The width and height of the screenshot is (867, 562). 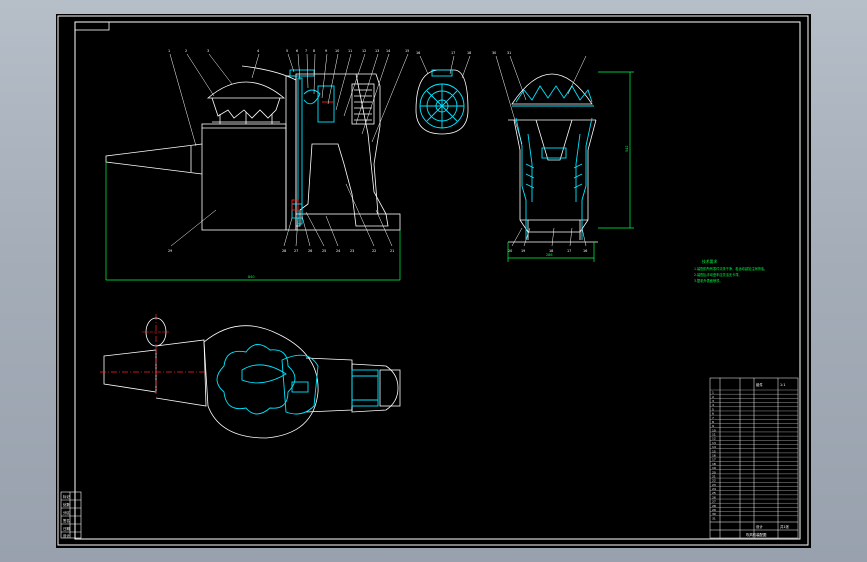 I want to click on rev-label-2: 处数, so click(x=66, y=504).